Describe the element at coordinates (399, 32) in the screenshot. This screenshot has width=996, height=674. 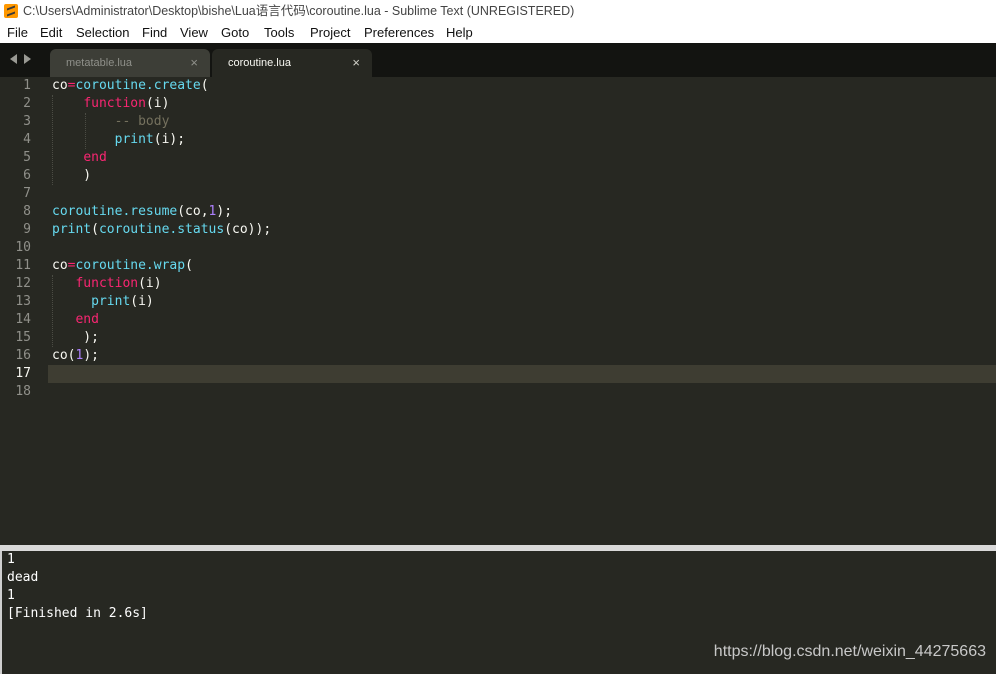
I see `menu-preferences: Preferences` at that location.